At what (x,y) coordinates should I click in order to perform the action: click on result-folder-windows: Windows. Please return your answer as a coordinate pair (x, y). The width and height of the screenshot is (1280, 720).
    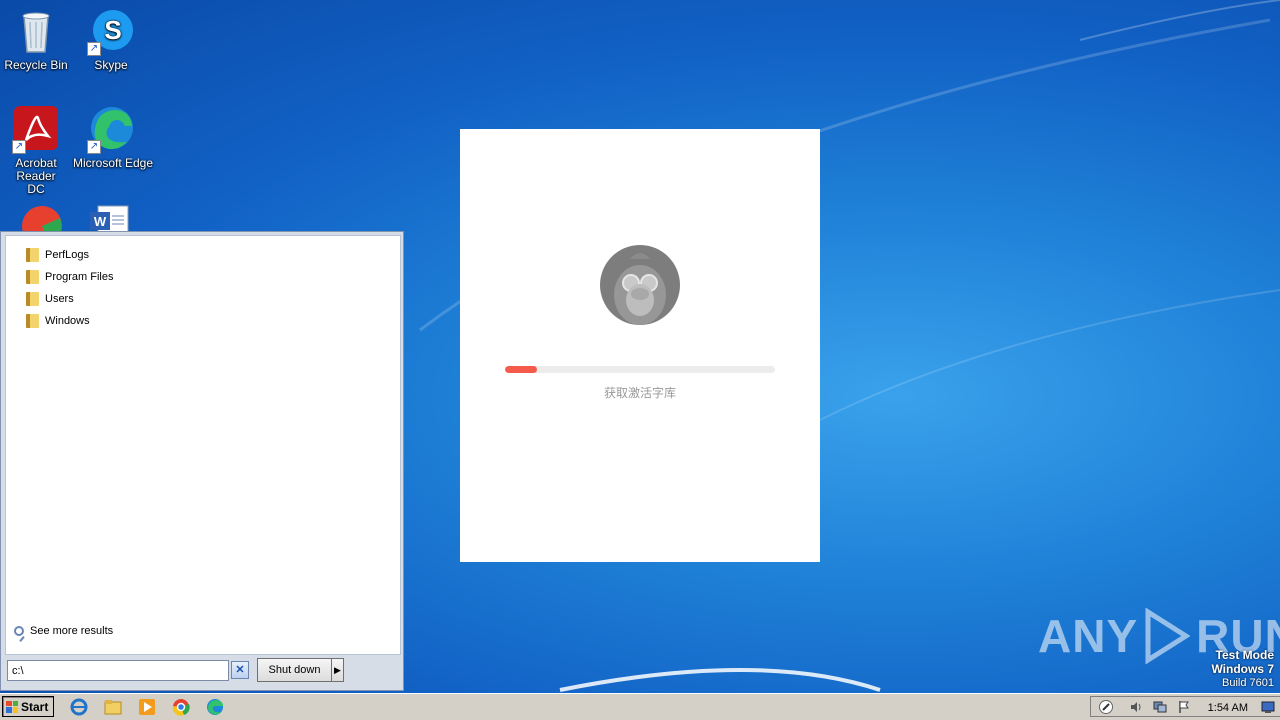
    Looking at the image, I should click on (58, 321).